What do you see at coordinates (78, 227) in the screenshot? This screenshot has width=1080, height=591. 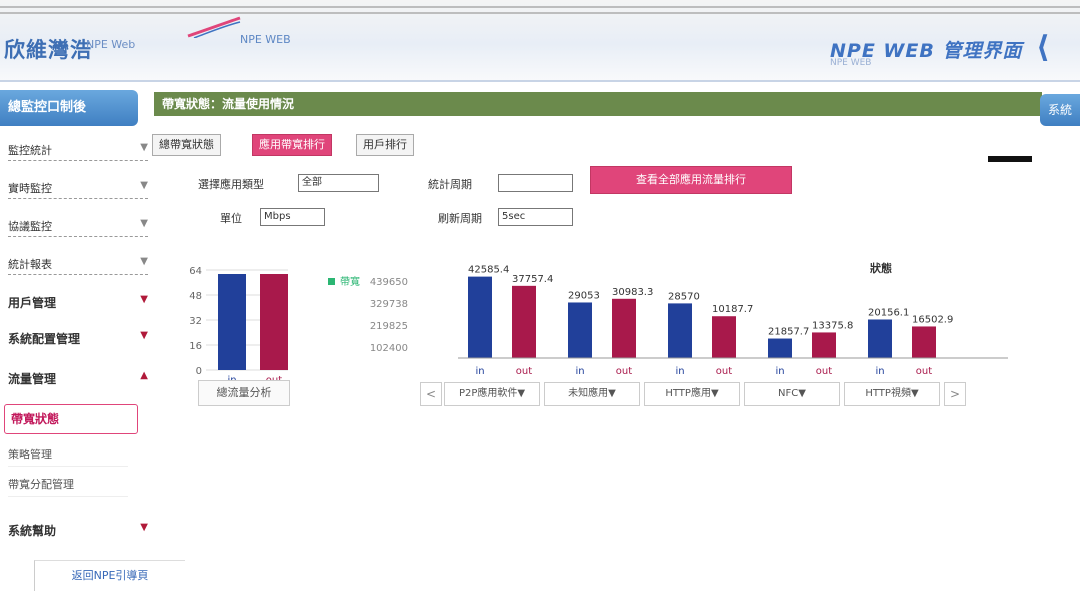 I see `sidebar-item-protocol: 協議監控 ▼` at bounding box center [78, 227].